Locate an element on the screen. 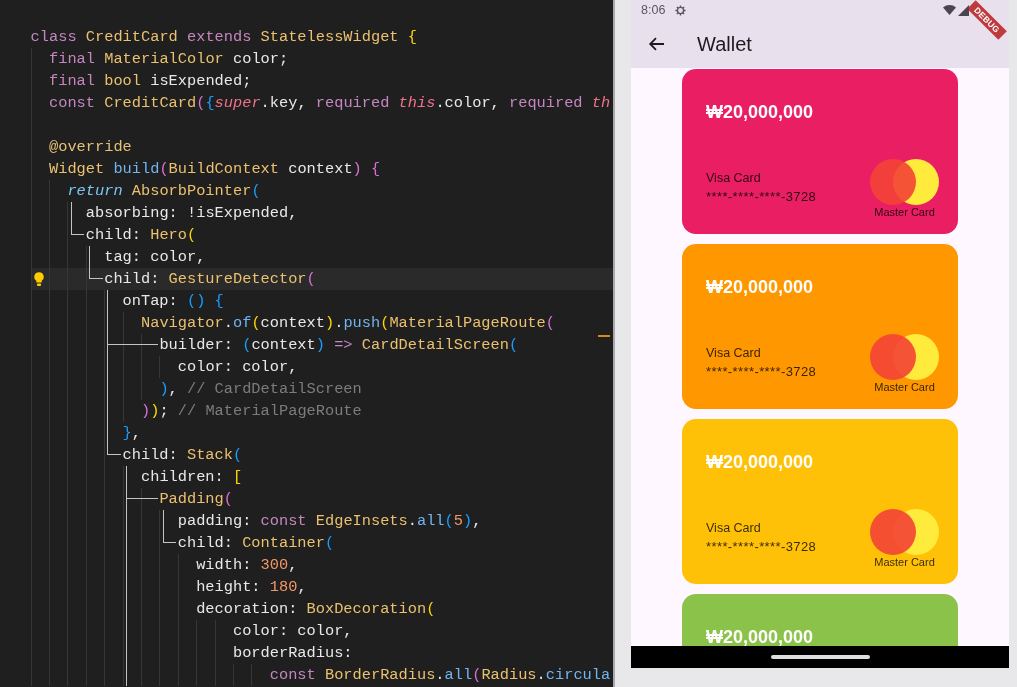 The width and height of the screenshot is (1017, 687). status-time: 8:06 is located at coordinates (653, 10).